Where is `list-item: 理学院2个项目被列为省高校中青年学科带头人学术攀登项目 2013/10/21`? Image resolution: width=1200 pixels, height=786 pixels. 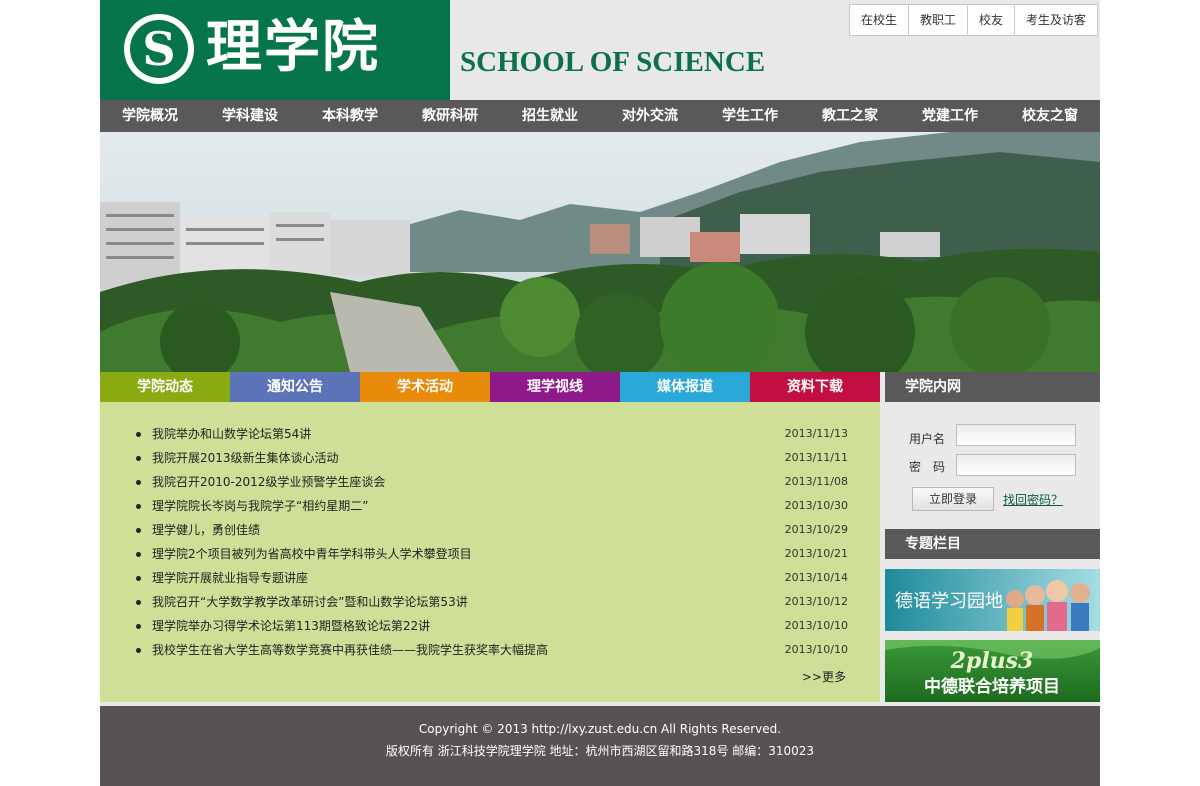
list-item: 理学院2个项目被列为省高校中青年学科带头人学术攀登项目 2013/10/21 is located at coordinates (491, 554).